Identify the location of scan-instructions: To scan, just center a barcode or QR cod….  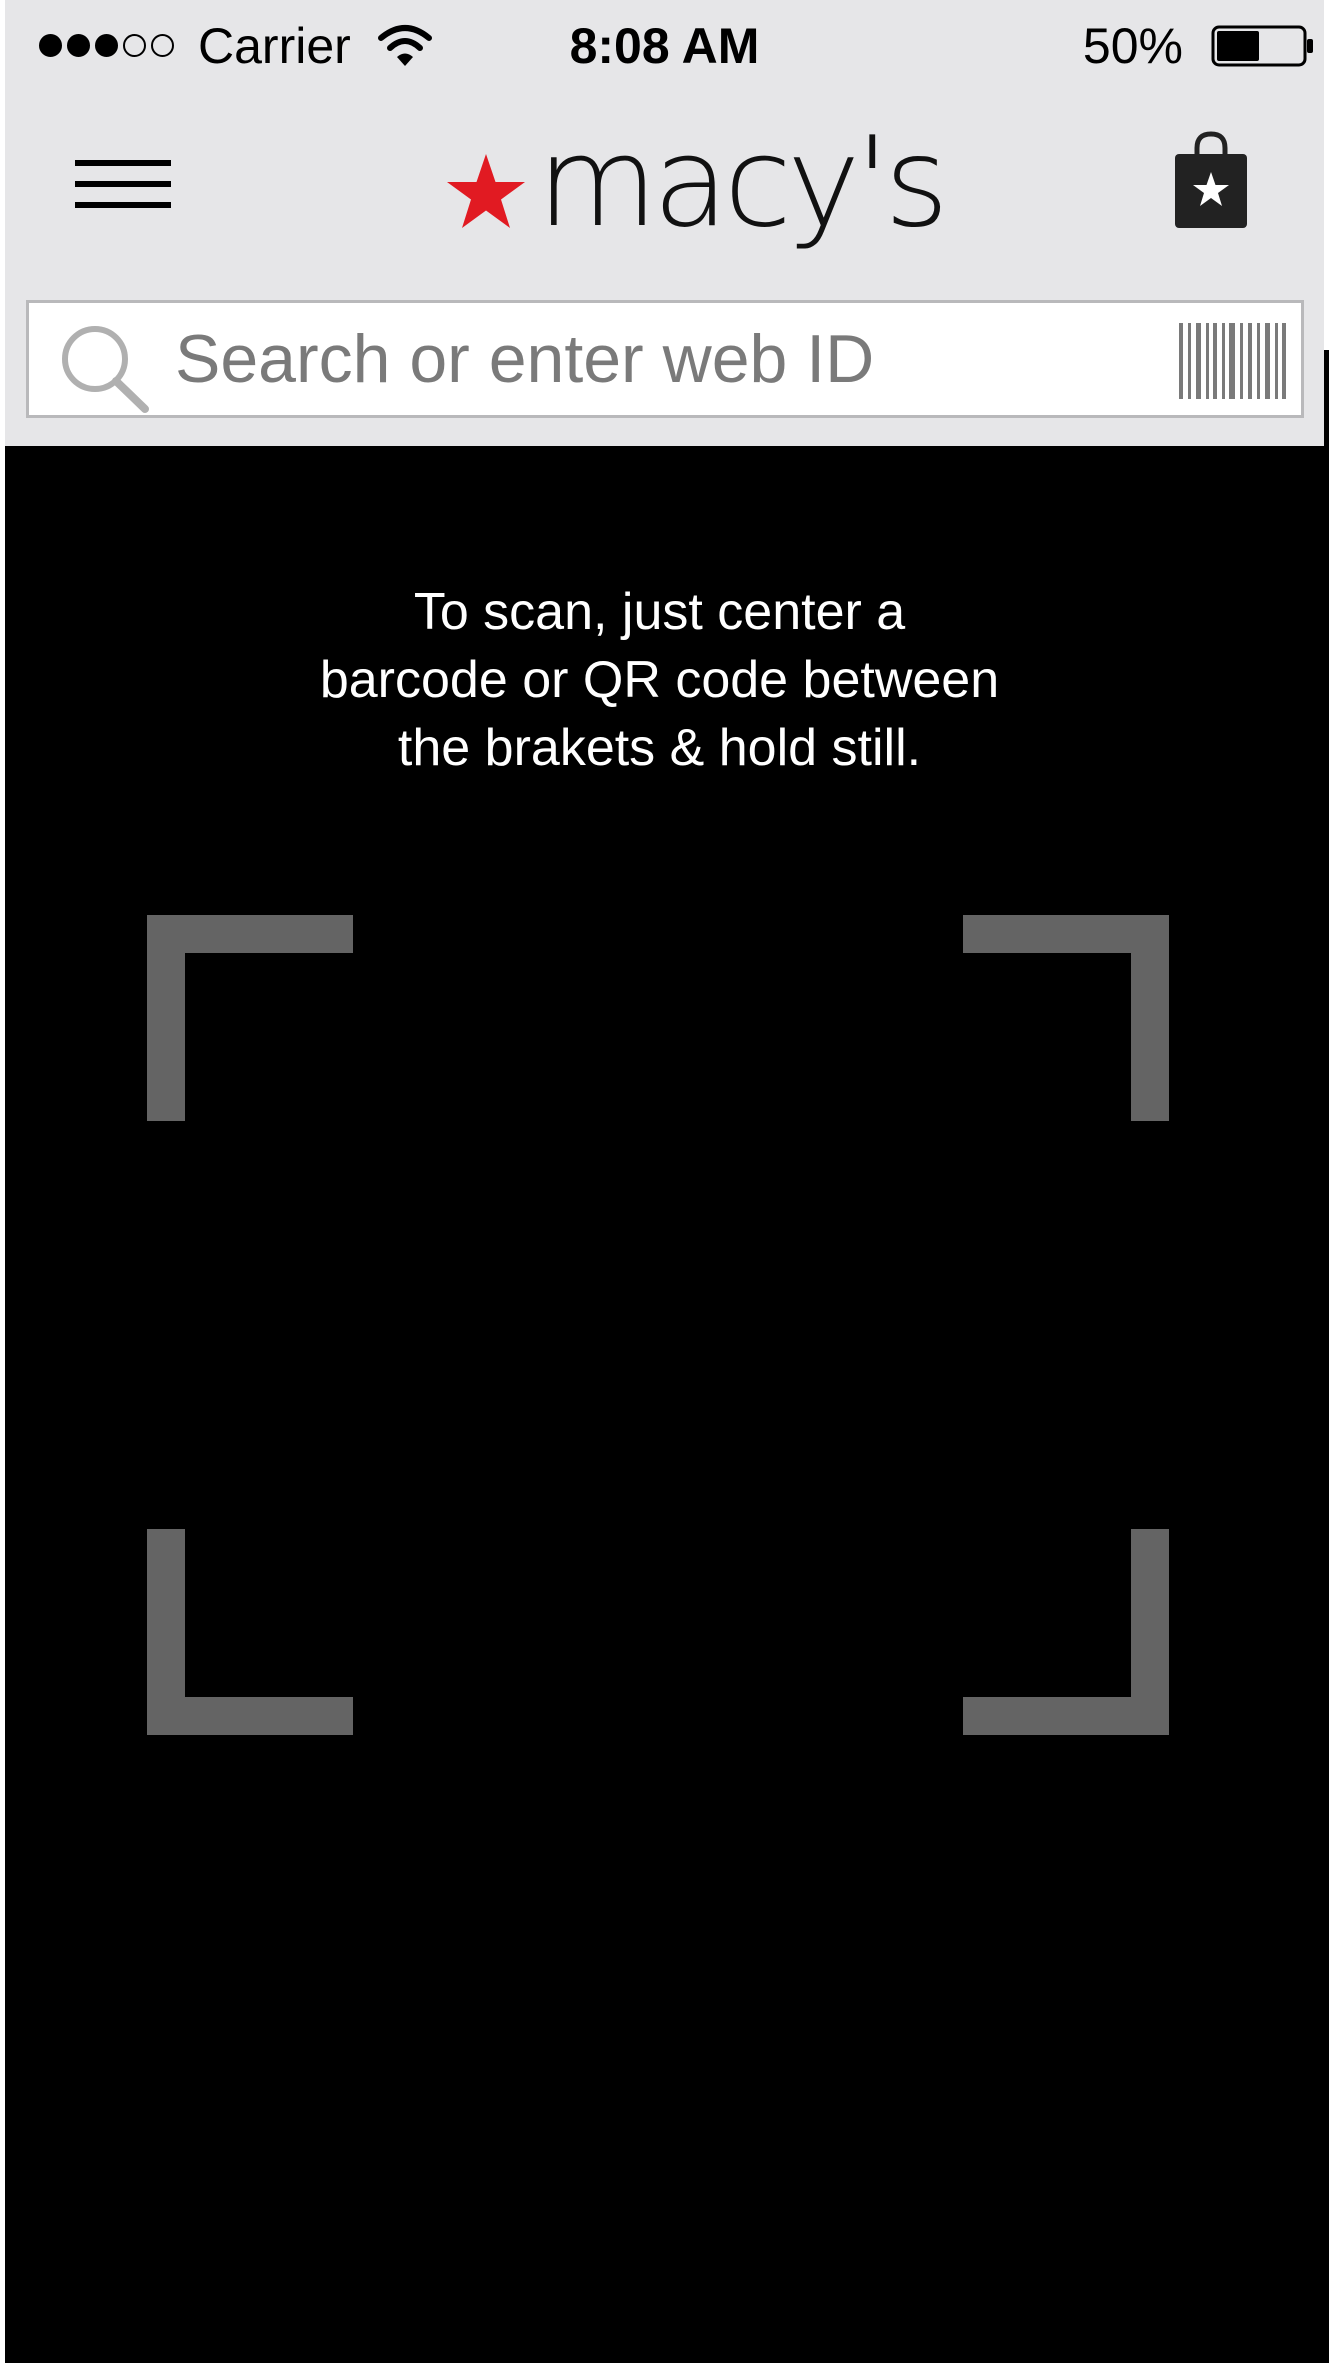
(659, 680).